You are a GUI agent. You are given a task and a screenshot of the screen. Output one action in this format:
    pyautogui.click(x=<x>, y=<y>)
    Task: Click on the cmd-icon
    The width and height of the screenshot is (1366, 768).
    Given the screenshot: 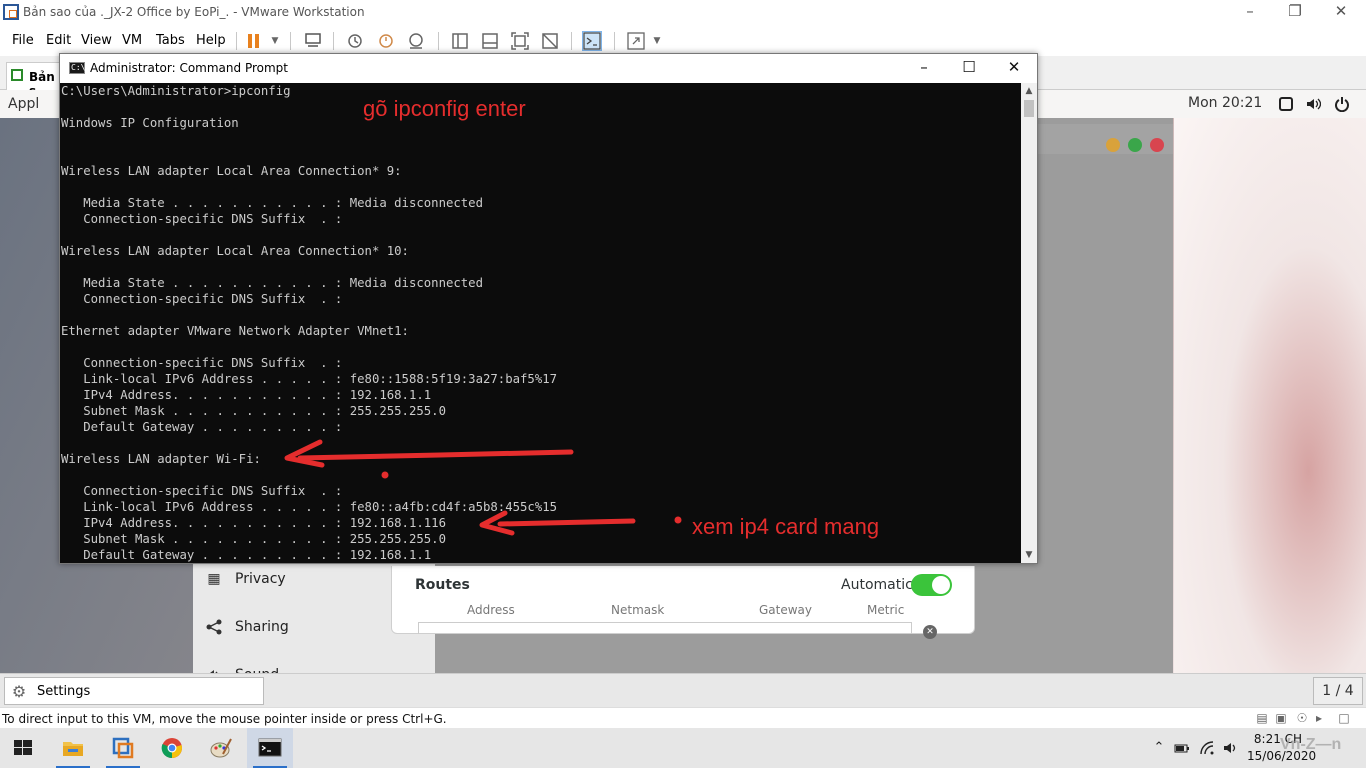 What is the action you would take?
    pyautogui.click(x=270, y=747)
    